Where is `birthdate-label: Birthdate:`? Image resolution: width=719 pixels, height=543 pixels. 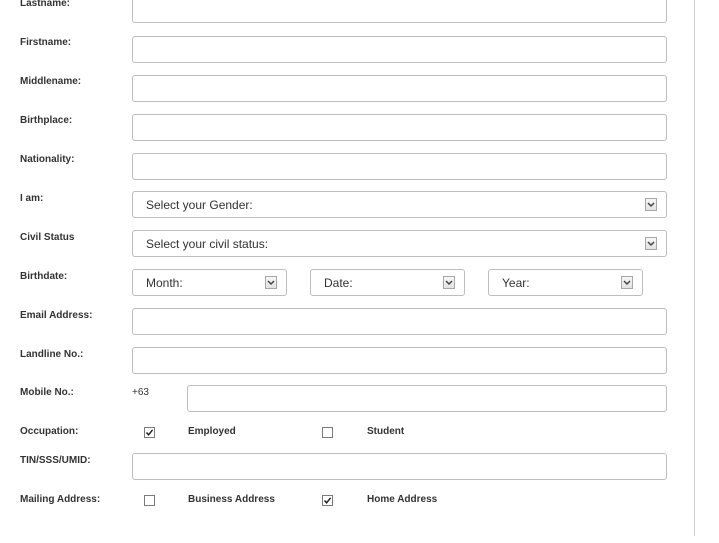
birthdate-label: Birthdate: is located at coordinates (44, 276).